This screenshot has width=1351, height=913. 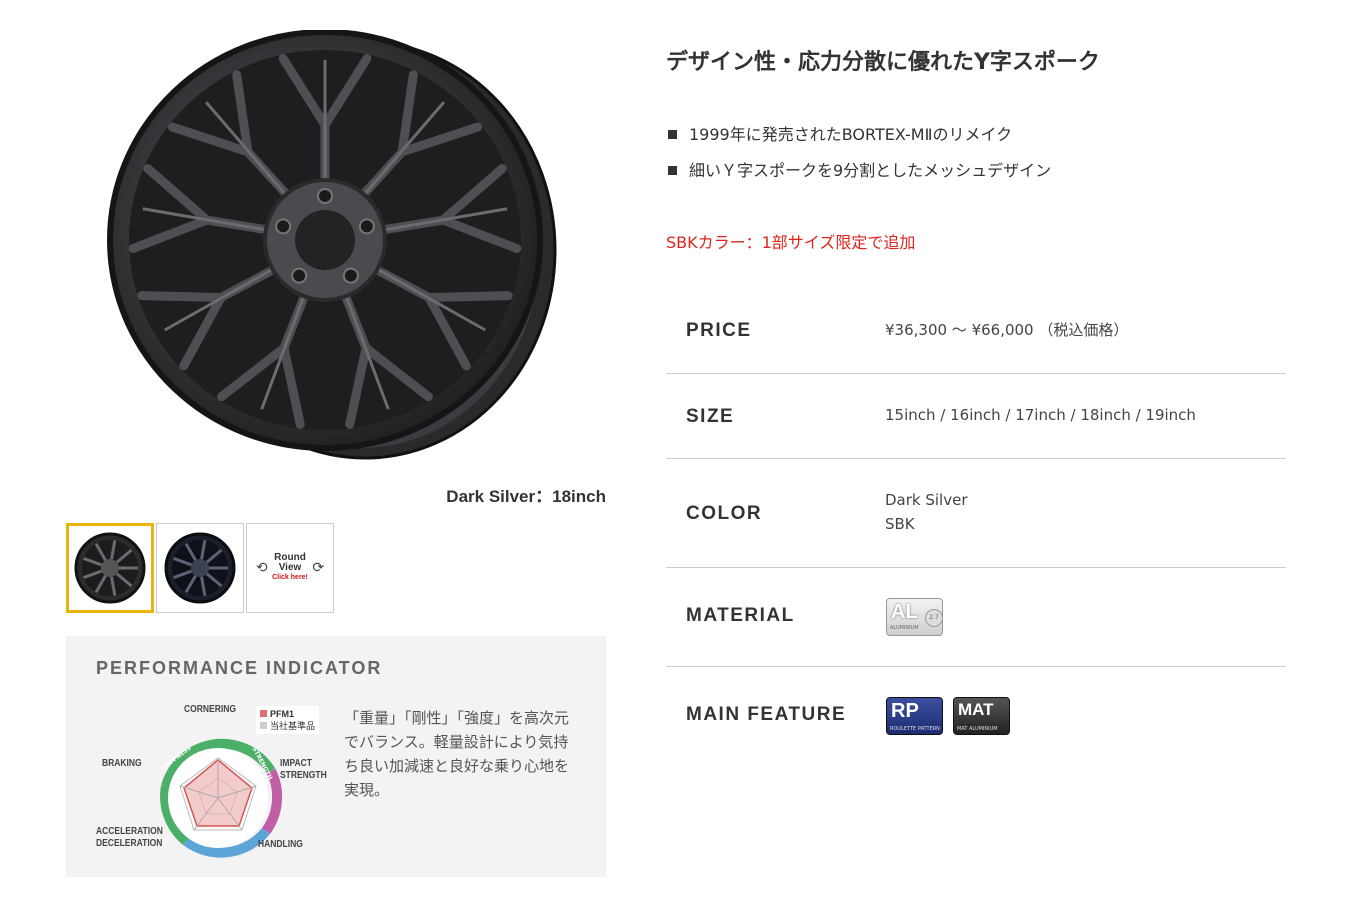 I want to click on mat-aluminium-badge-icon: MAT MAT ALUMINIUM, so click(x=981, y=716).